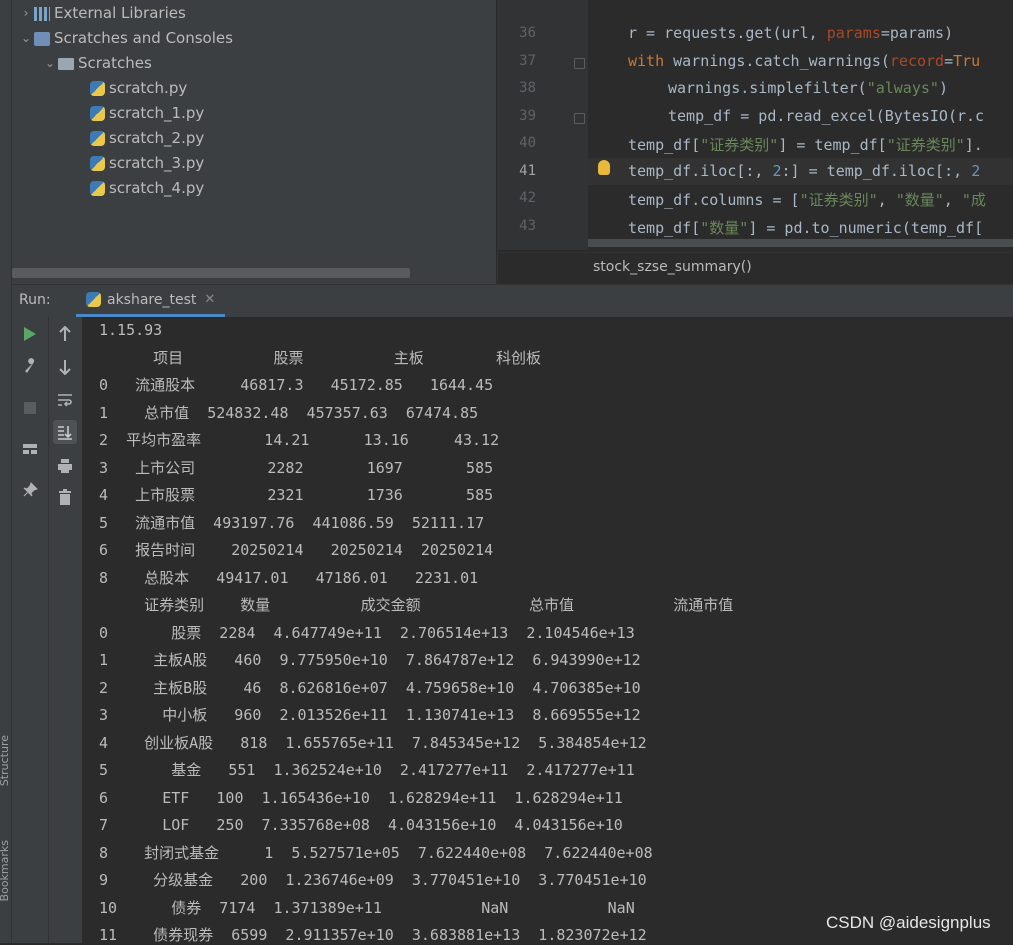 The image size is (1013, 945). Describe the element at coordinates (42, 13) in the screenshot. I see `library-icon` at that location.